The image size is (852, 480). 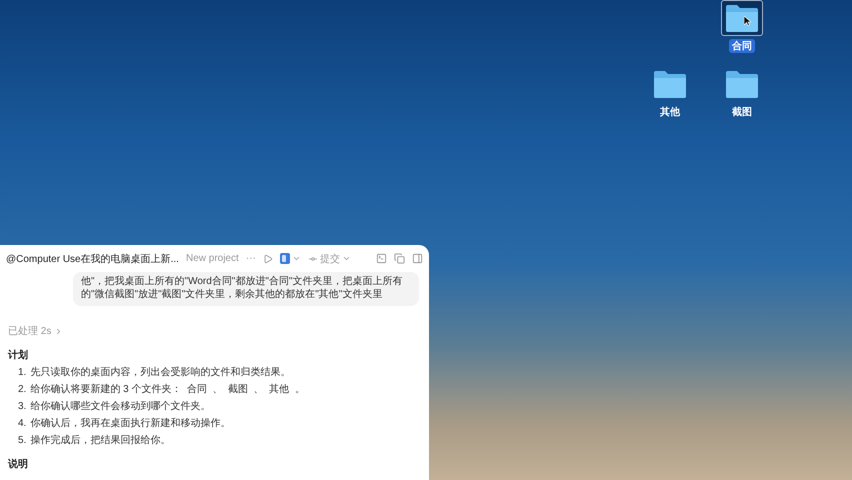 What do you see at coordinates (18, 464) in the screenshot?
I see `section-heading: 说明` at bounding box center [18, 464].